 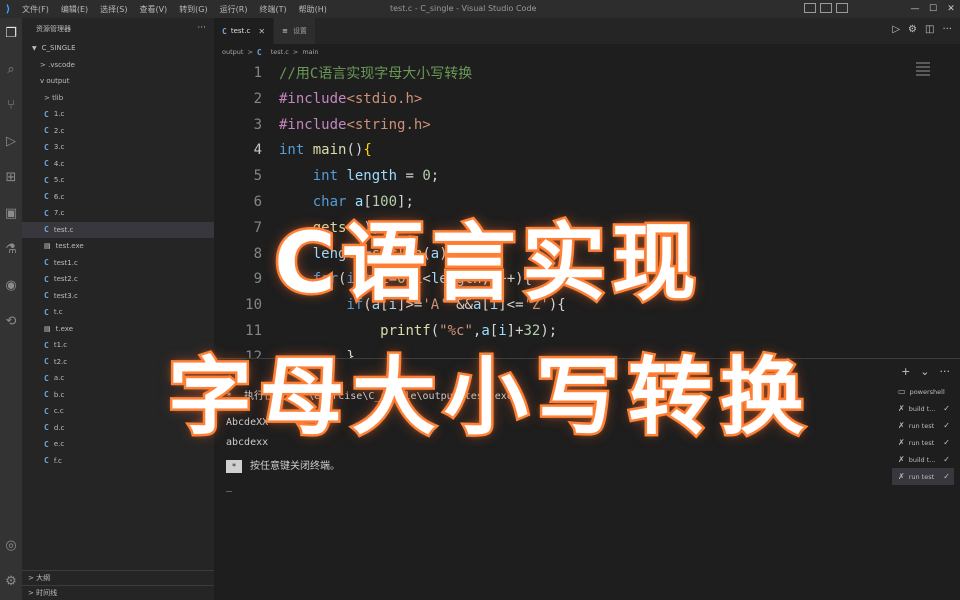 What do you see at coordinates (11, 106) in the screenshot?
I see `source-control-icon: ⑂` at bounding box center [11, 106].